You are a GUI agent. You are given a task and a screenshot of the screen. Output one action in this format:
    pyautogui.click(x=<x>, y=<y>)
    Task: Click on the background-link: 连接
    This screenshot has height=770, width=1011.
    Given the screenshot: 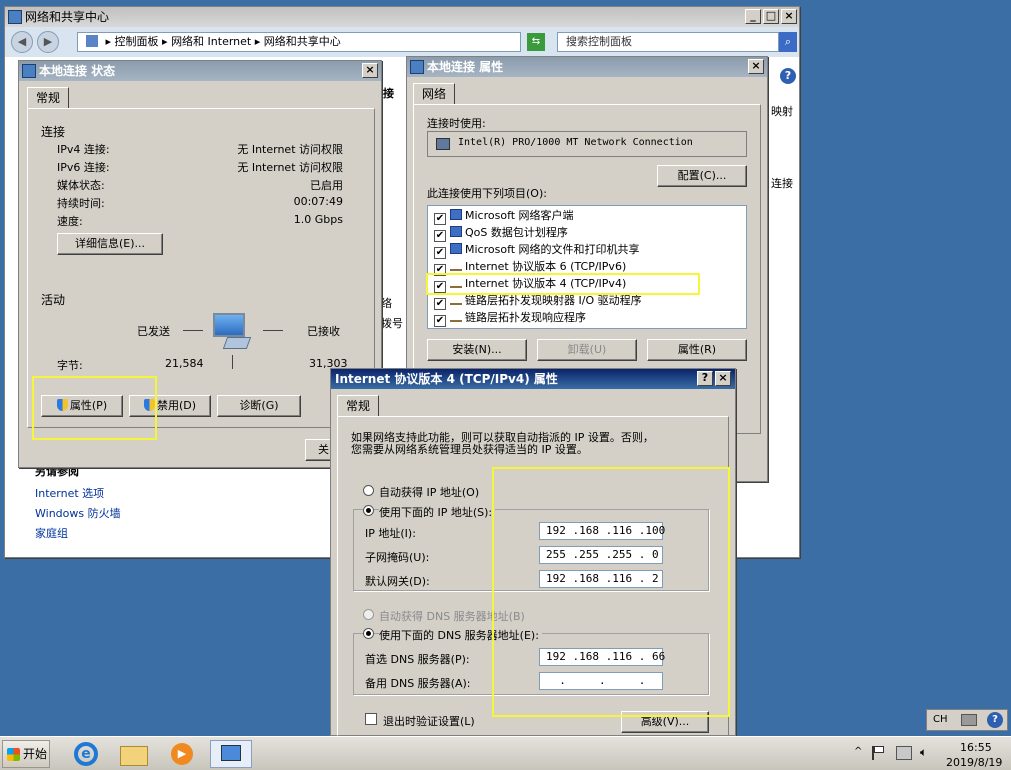 What is the action you would take?
    pyautogui.click(x=782, y=183)
    